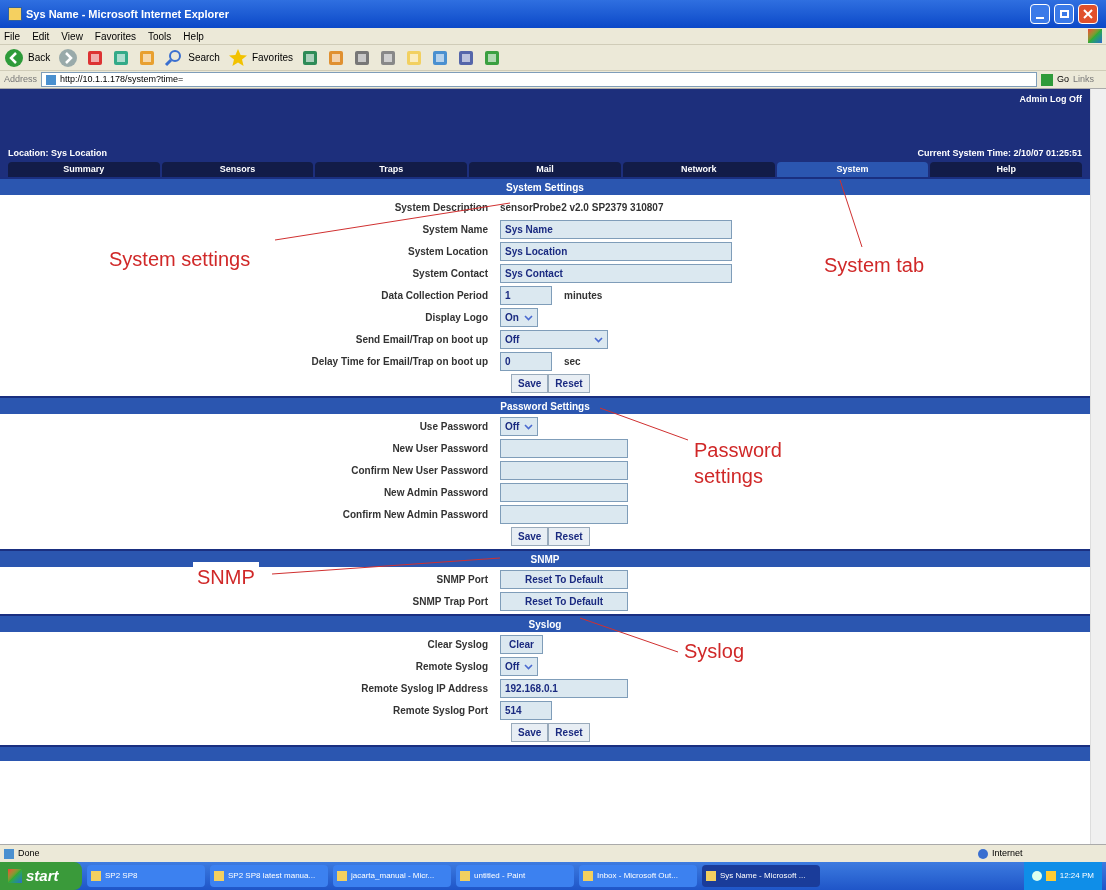  I want to click on window-title: Sys Name - Microsoft Internet Explorer, so click(128, 14).